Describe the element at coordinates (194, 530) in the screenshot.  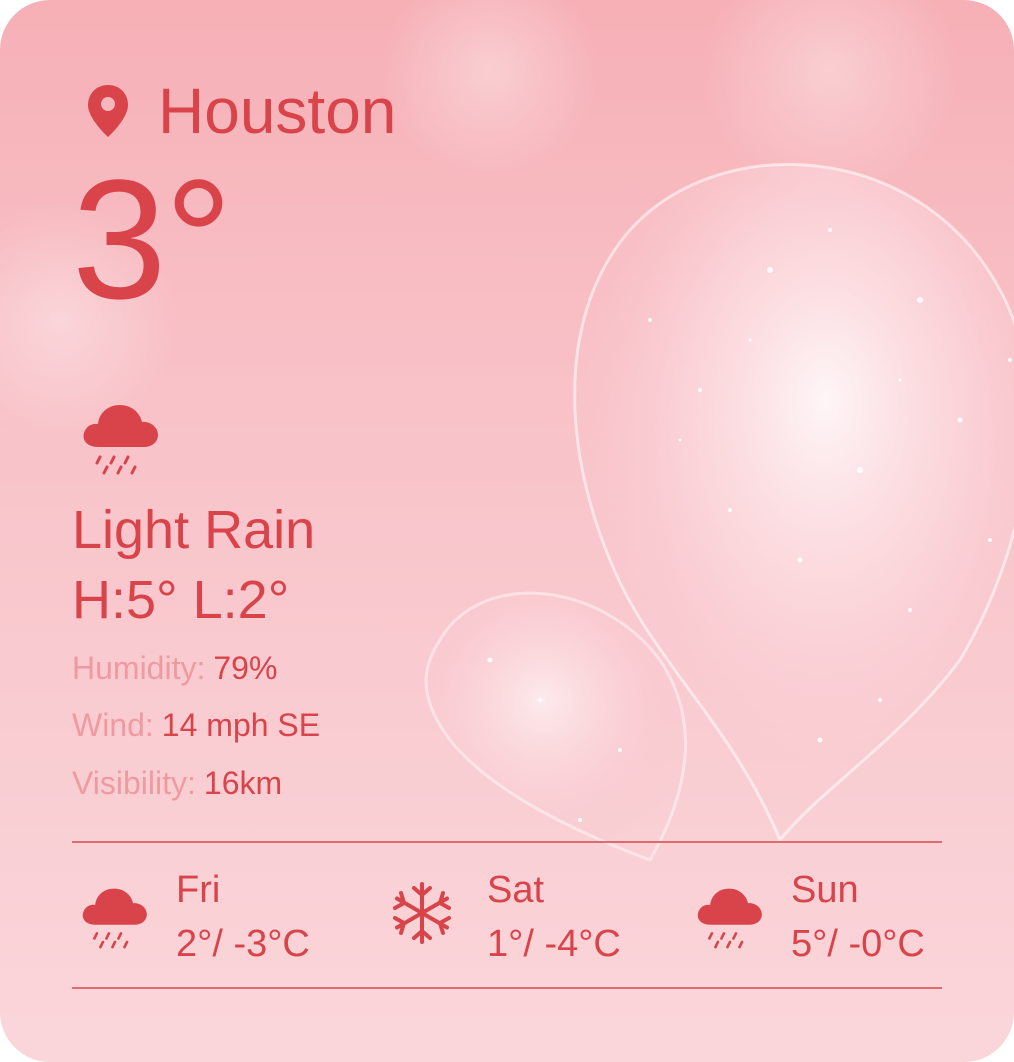
I see `condition-text: Light Rain` at that location.